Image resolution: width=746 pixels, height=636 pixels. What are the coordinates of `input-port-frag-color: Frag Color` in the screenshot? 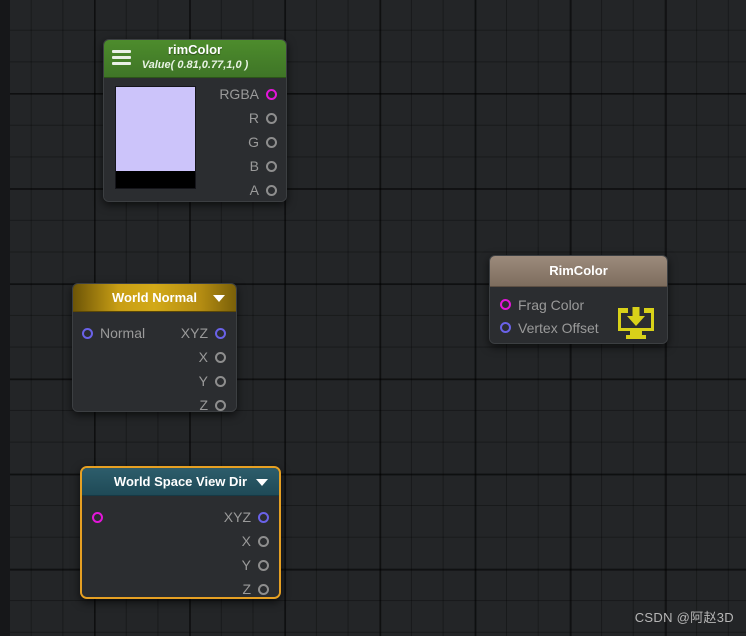 It's located at (549, 304).